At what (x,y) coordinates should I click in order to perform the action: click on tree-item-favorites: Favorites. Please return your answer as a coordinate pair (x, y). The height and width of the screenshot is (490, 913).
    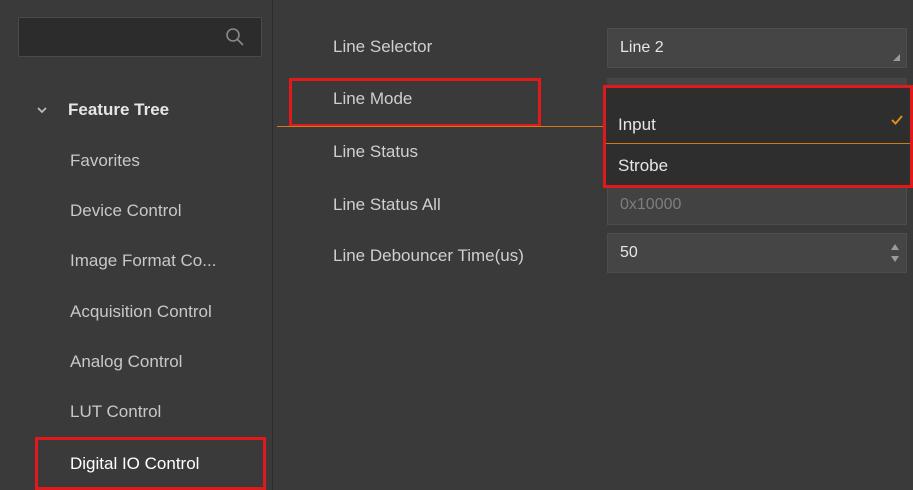
    Looking at the image, I should click on (105, 161).